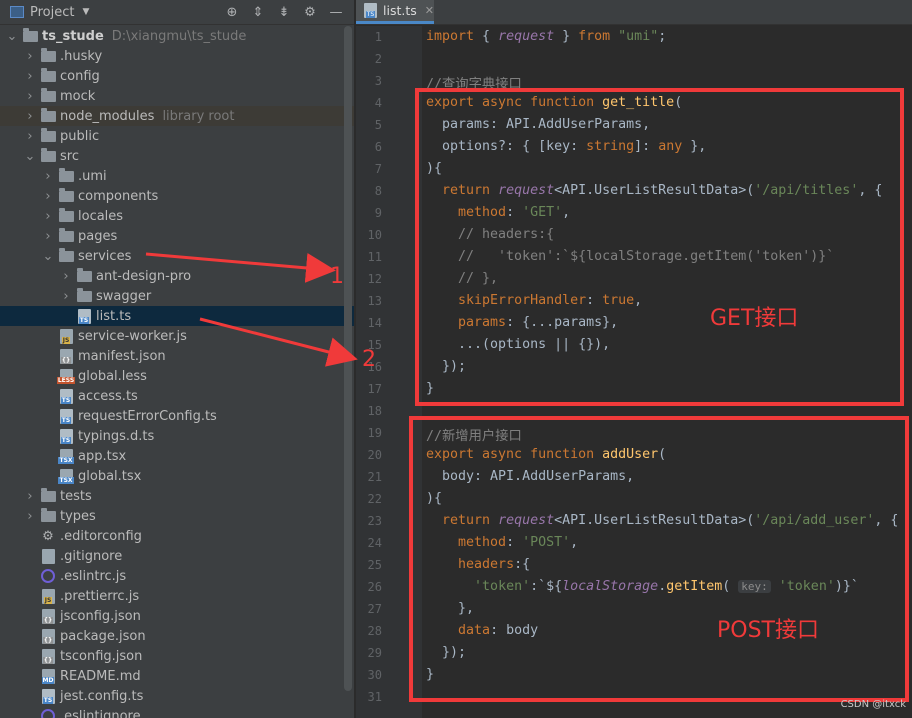 This screenshot has height=718, width=912. I want to click on annotation-marker-1: 1, so click(337, 276).